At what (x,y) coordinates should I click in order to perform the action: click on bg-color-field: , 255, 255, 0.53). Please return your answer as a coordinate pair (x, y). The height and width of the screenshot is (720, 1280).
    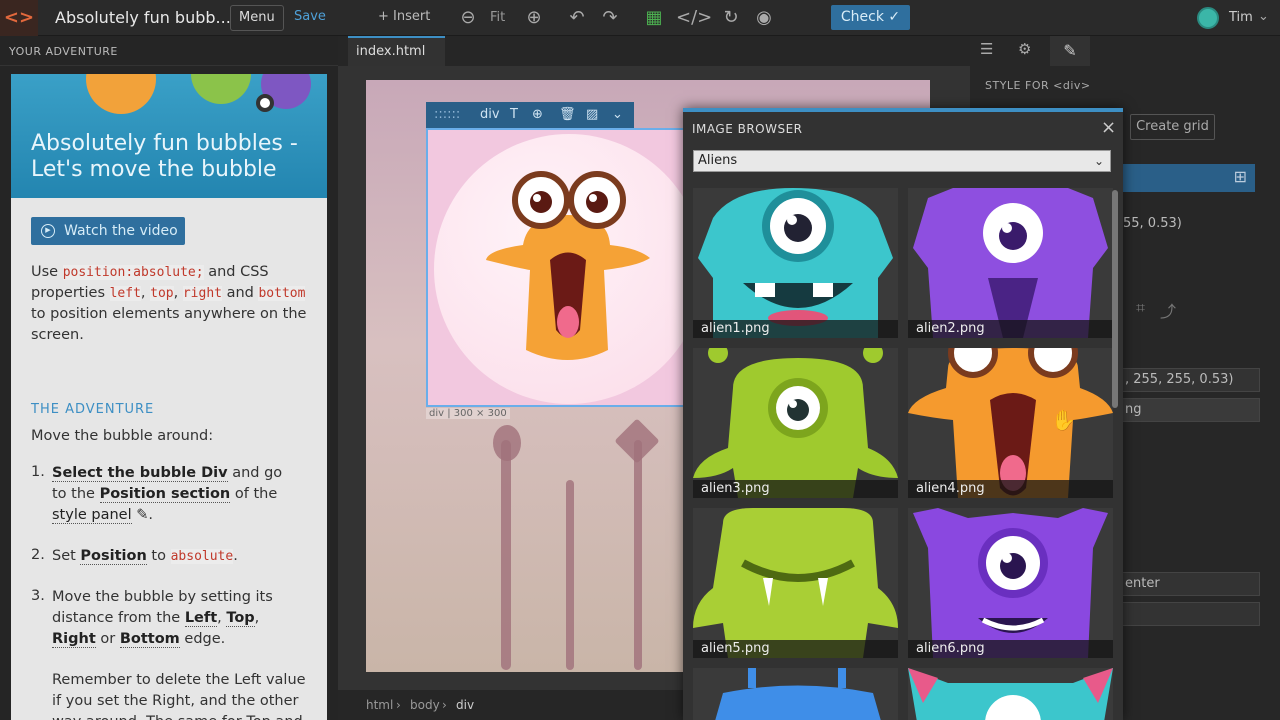
    Looking at the image, I should click on (1190, 380).